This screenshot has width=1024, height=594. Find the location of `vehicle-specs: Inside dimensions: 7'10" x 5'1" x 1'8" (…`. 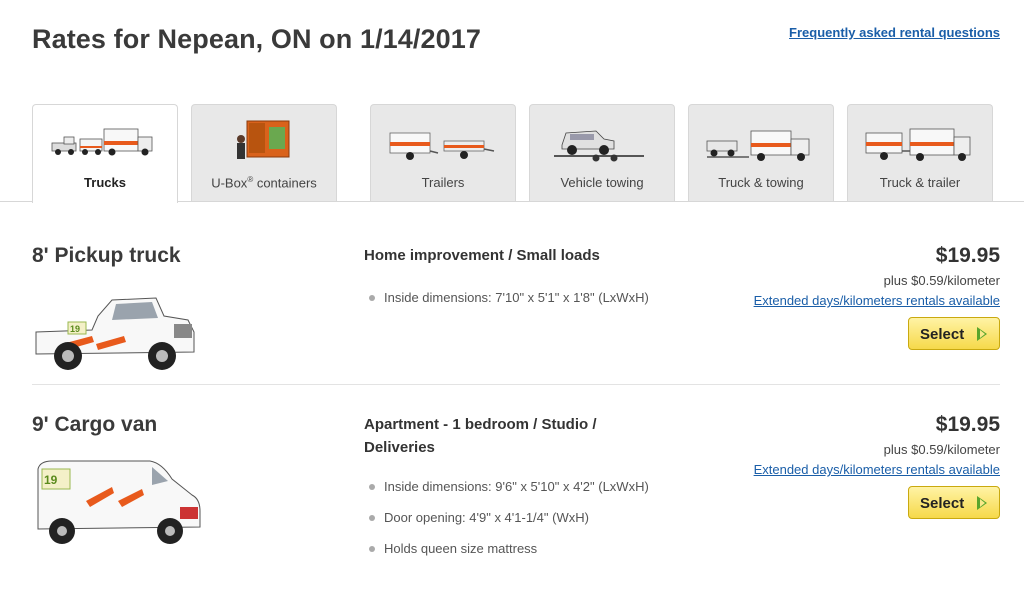

vehicle-specs: Inside dimensions: 7'10" x 5'1" x 1'8" (… is located at coordinates (514, 303).